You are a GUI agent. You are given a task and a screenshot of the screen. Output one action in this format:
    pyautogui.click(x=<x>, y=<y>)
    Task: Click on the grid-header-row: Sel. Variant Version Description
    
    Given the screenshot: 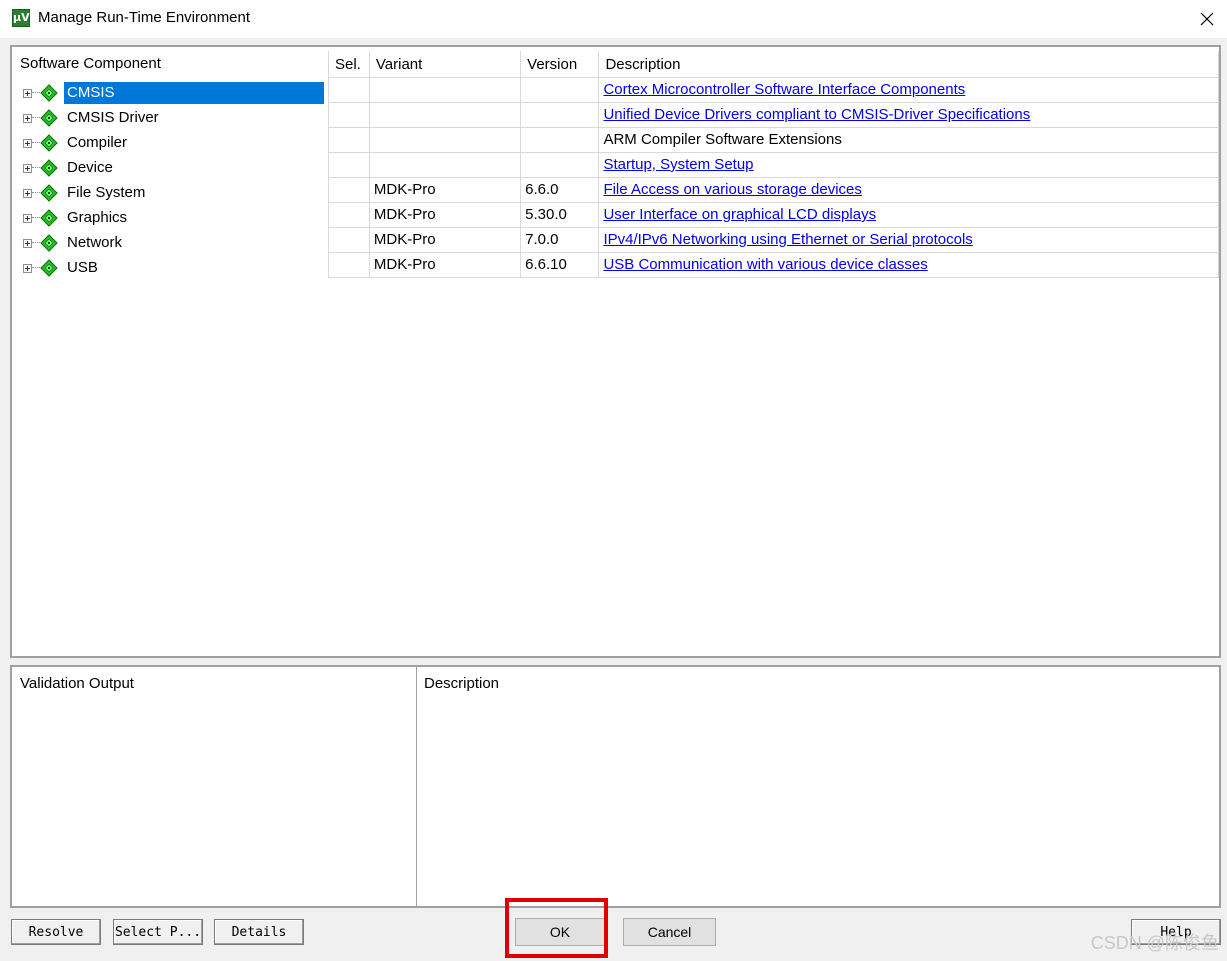 What is the action you would take?
    pyautogui.click(x=773, y=64)
    